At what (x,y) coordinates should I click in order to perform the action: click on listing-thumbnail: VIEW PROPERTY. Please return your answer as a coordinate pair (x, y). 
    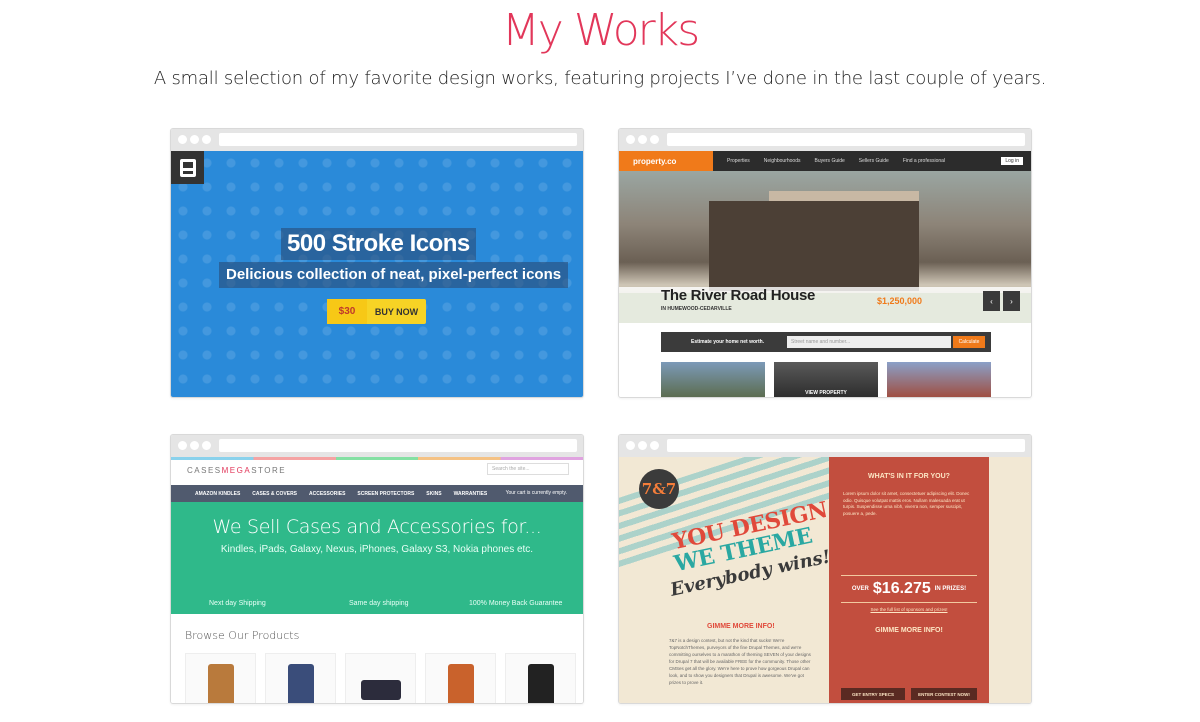
    Looking at the image, I should click on (826, 379).